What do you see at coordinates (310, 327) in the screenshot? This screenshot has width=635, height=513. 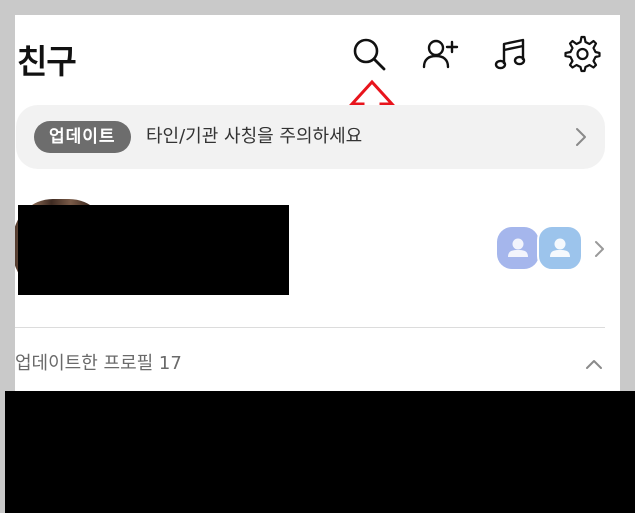 I see `divider` at bounding box center [310, 327].